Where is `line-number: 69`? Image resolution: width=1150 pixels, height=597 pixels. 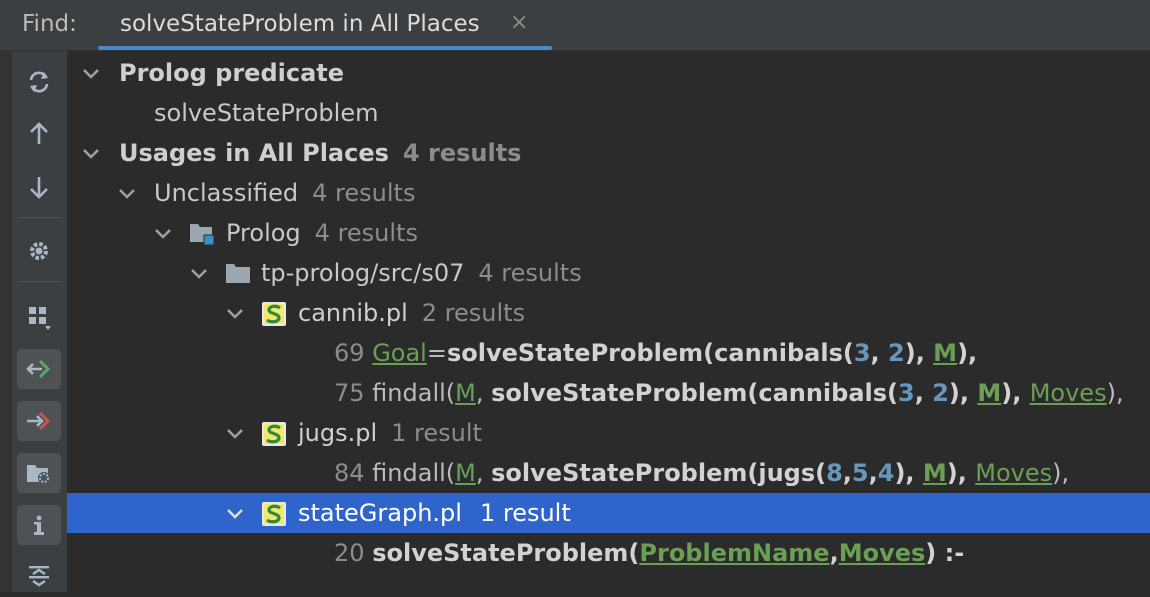
line-number: 69 is located at coordinates (349, 353).